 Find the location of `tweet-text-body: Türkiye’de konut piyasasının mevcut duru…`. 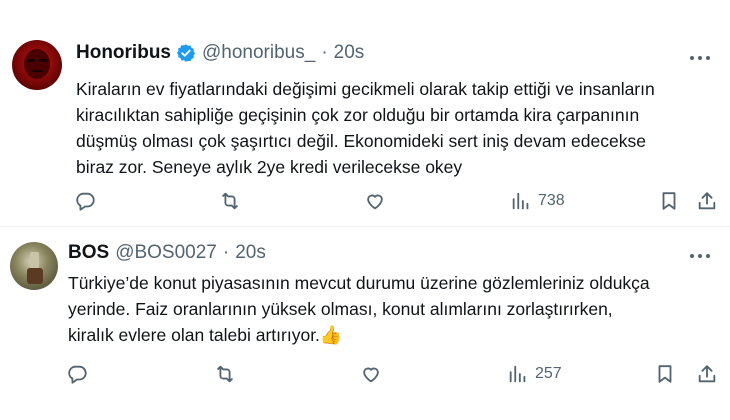

tweet-text-body: Türkiye’de konut piyasasının mevcut duru… is located at coordinates (359, 309).